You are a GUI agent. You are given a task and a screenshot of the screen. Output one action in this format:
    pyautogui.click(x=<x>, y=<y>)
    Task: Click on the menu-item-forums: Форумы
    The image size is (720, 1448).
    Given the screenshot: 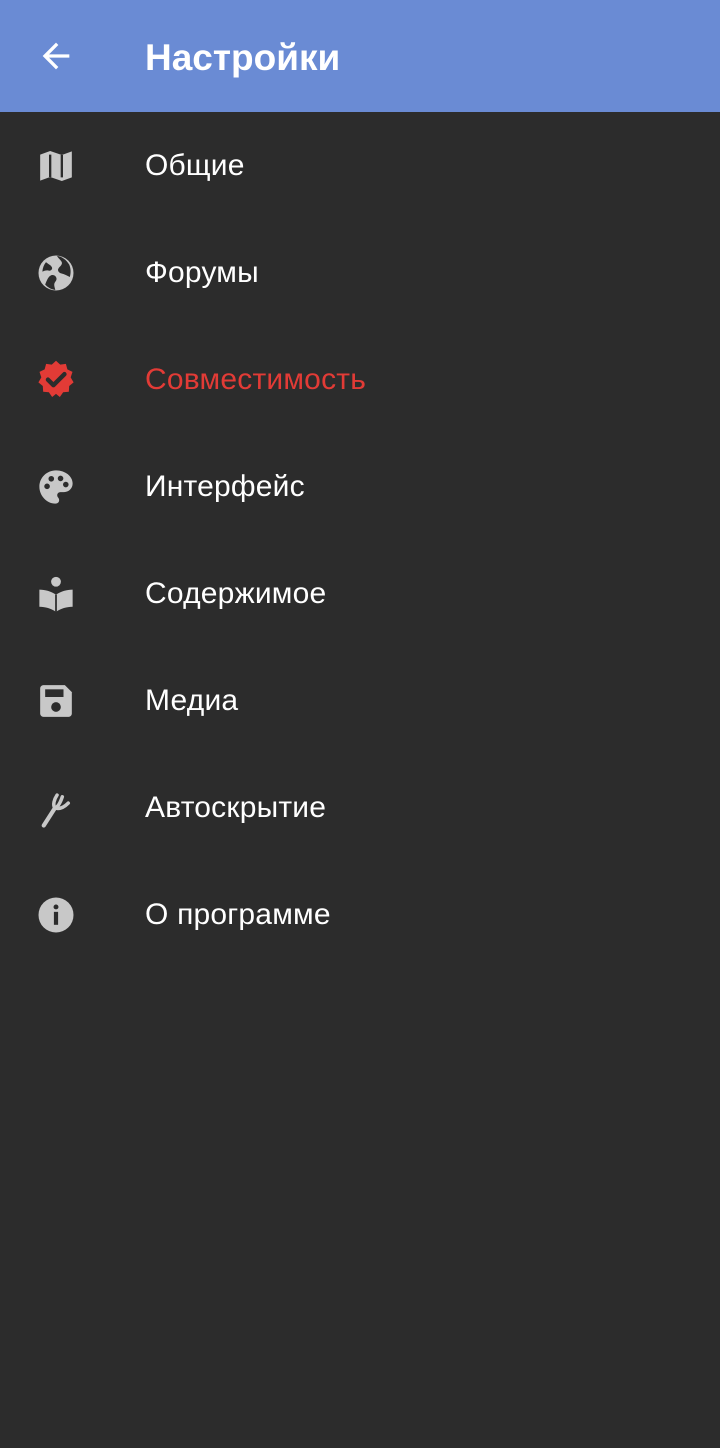 What is the action you would take?
    pyautogui.click(x=360, y=272)
    